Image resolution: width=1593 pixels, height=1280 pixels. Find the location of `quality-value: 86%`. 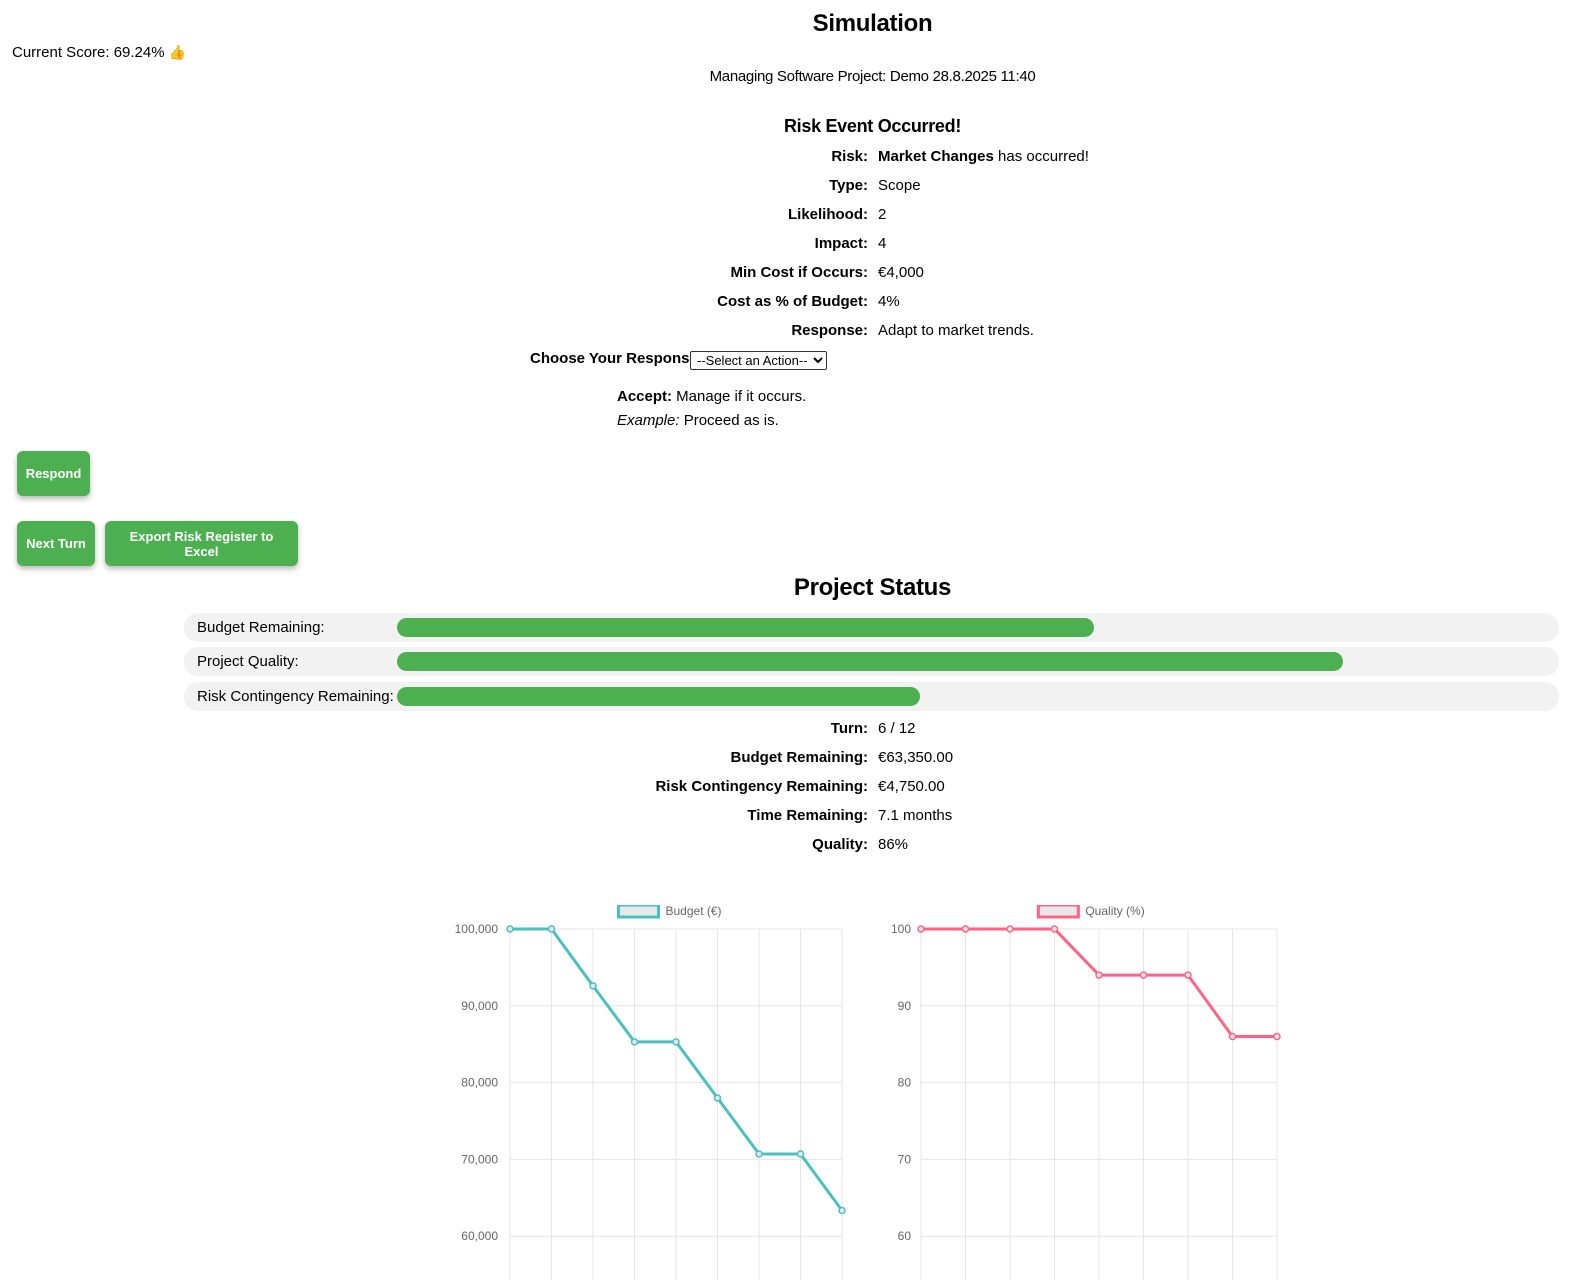

quality-value: 86% is located at coordinates (893, 844).